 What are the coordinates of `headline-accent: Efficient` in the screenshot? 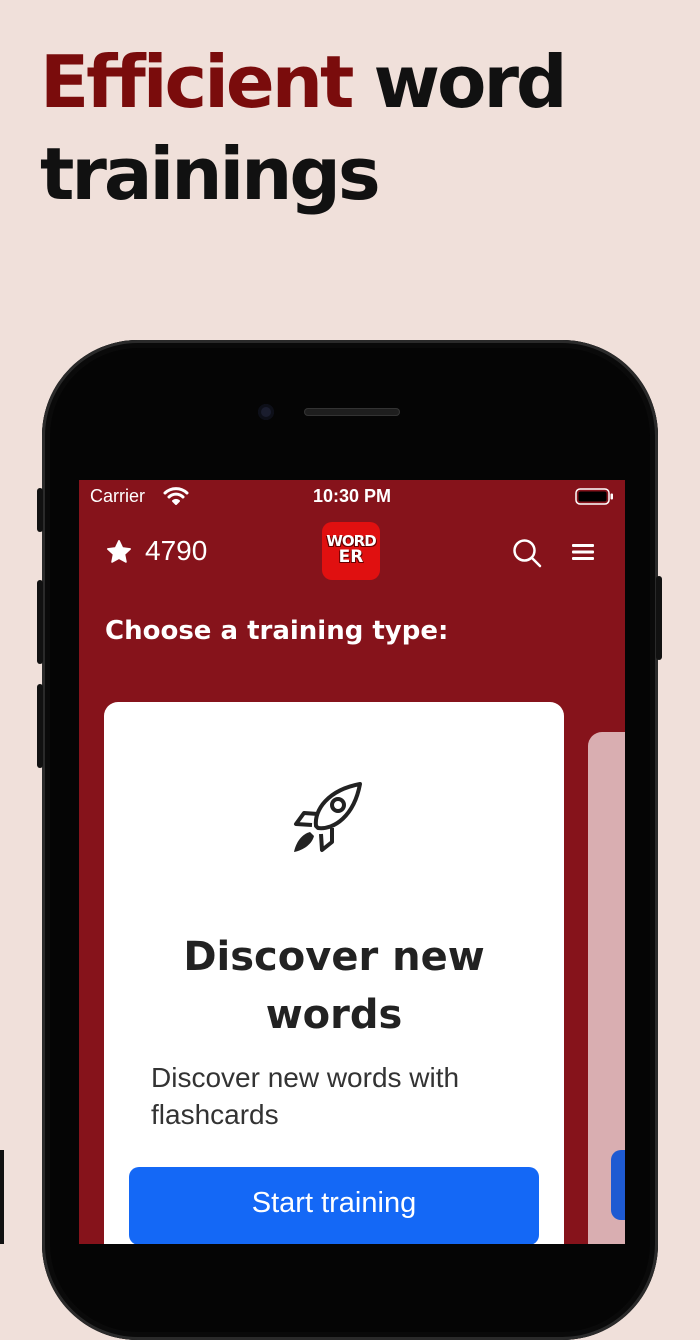 It's located at (197, 82).